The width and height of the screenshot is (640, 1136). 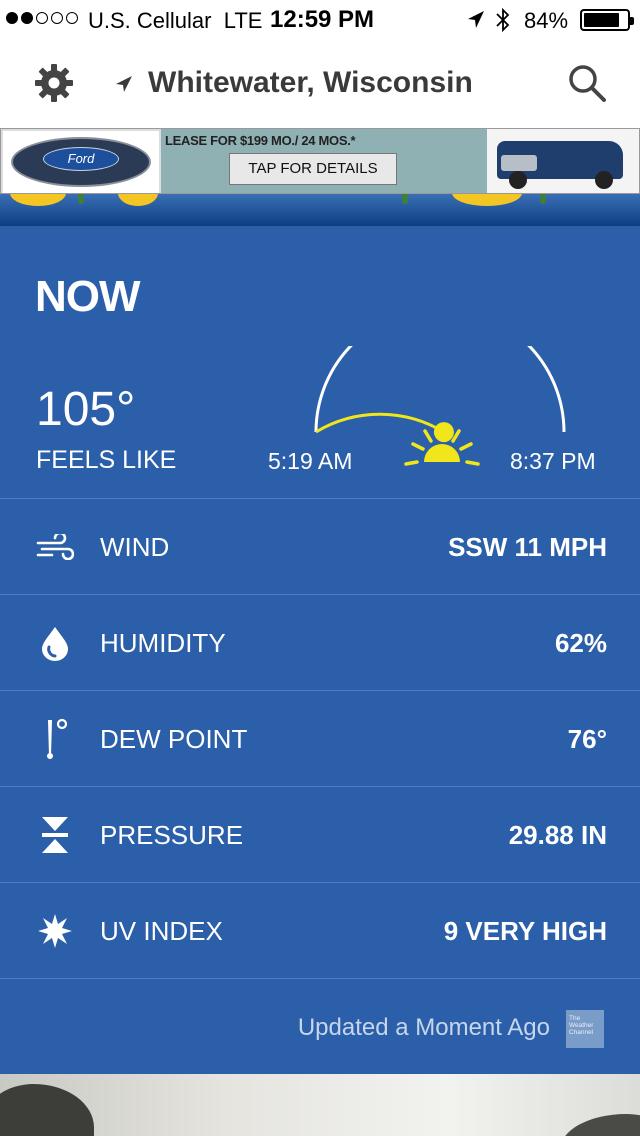 I want to click on ford-logo: Ford, so click(x=81, y=159).